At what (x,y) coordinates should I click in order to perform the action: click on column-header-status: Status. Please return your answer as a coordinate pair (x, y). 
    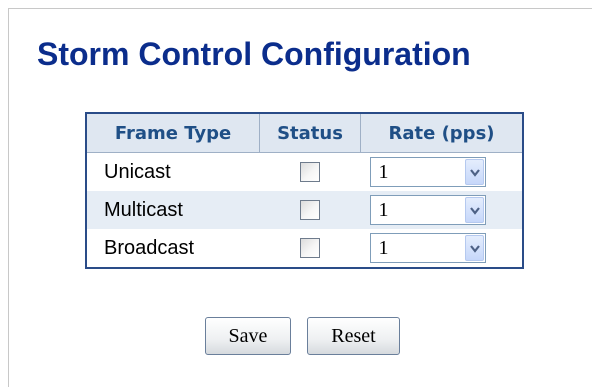
    Looking at the image, I should click on (310, 132).